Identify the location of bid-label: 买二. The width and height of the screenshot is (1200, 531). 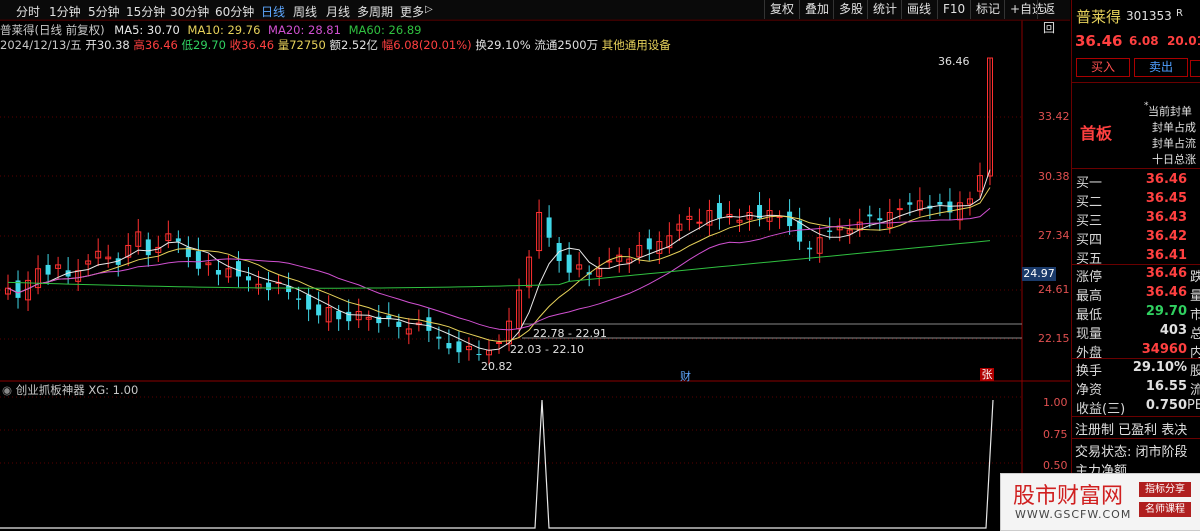
(1089, 202).